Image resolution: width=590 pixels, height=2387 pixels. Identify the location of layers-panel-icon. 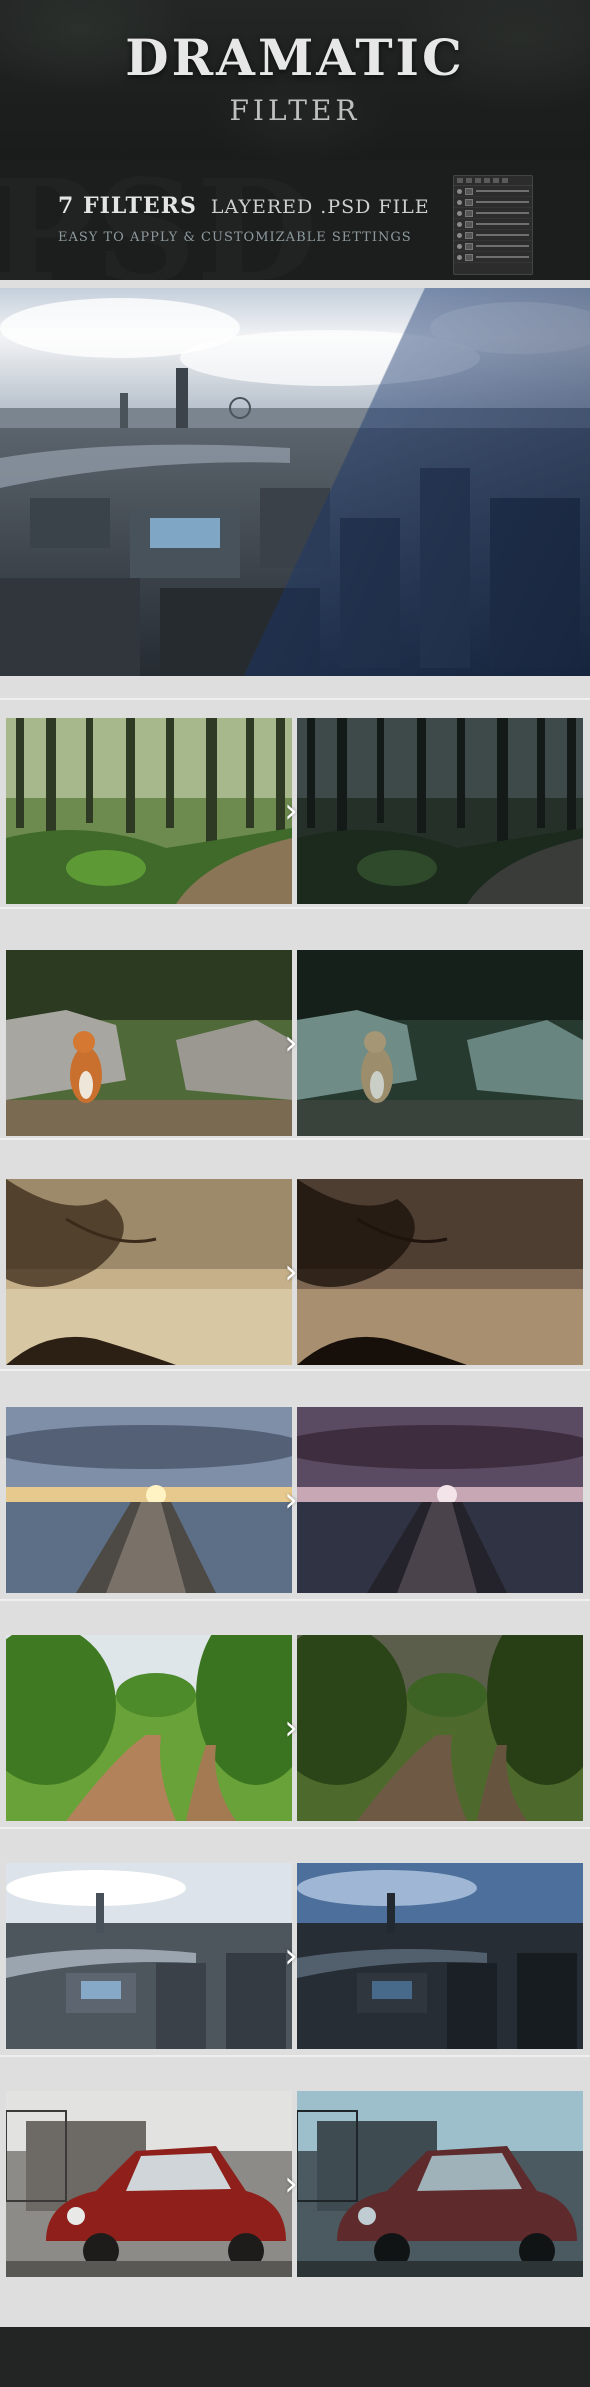
(493, 225).